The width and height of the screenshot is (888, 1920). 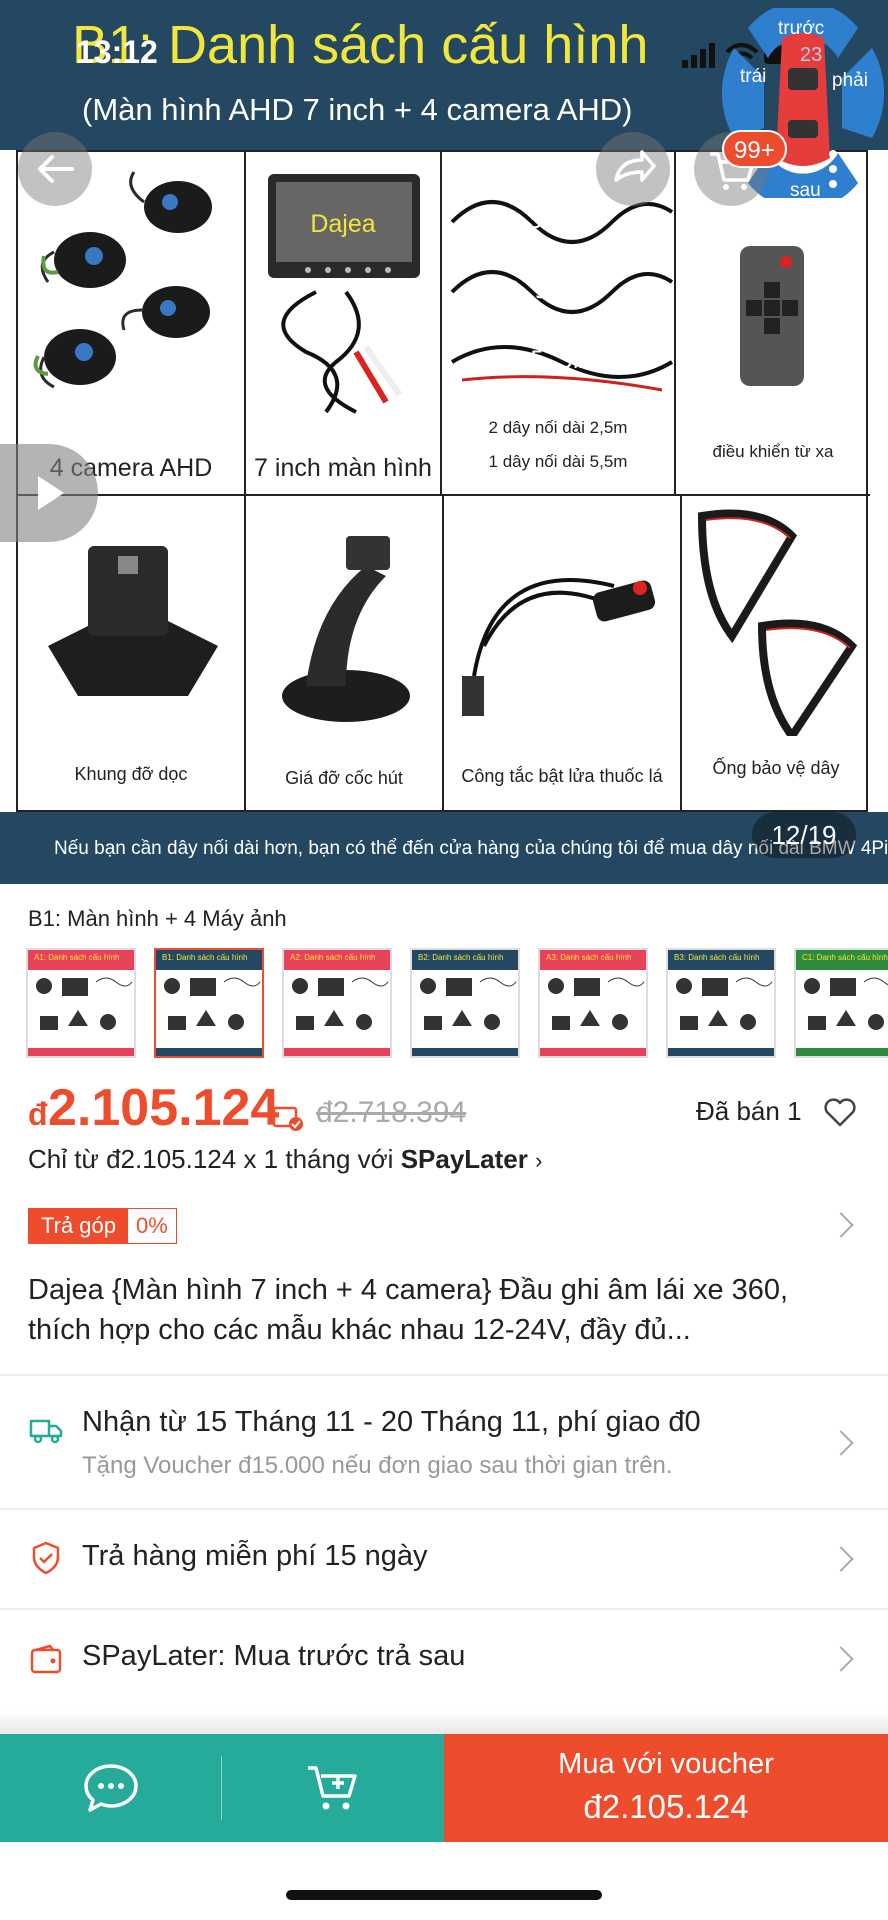 I want to click on car-widget-right: phải, so click(x=850, y=80).